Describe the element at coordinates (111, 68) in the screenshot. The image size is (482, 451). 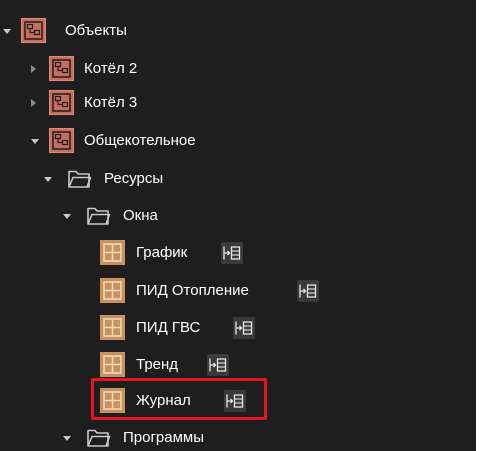
I see `tree-item-label: Котёл 2` at that location.